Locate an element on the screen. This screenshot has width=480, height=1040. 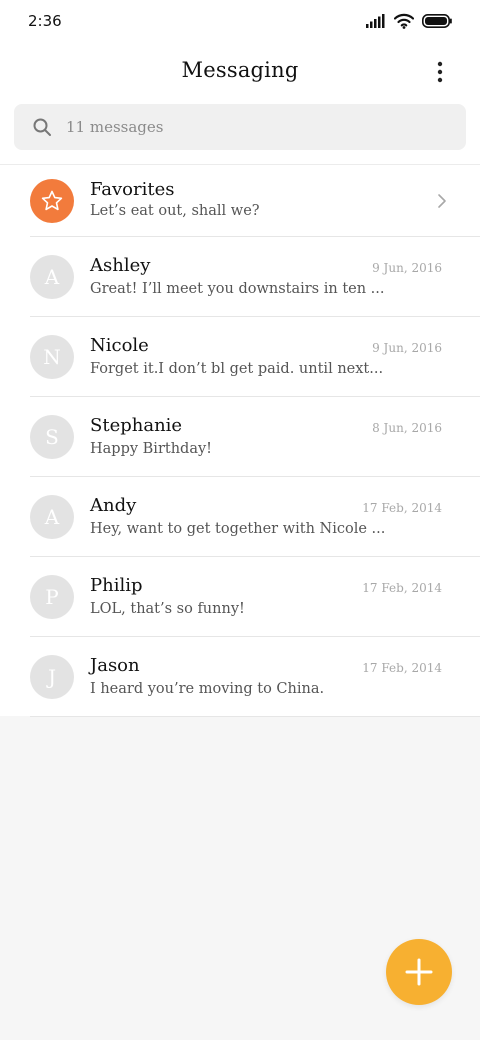
conversation-preview: I heard you’re moving to China. is located at coordinates (207, 689).